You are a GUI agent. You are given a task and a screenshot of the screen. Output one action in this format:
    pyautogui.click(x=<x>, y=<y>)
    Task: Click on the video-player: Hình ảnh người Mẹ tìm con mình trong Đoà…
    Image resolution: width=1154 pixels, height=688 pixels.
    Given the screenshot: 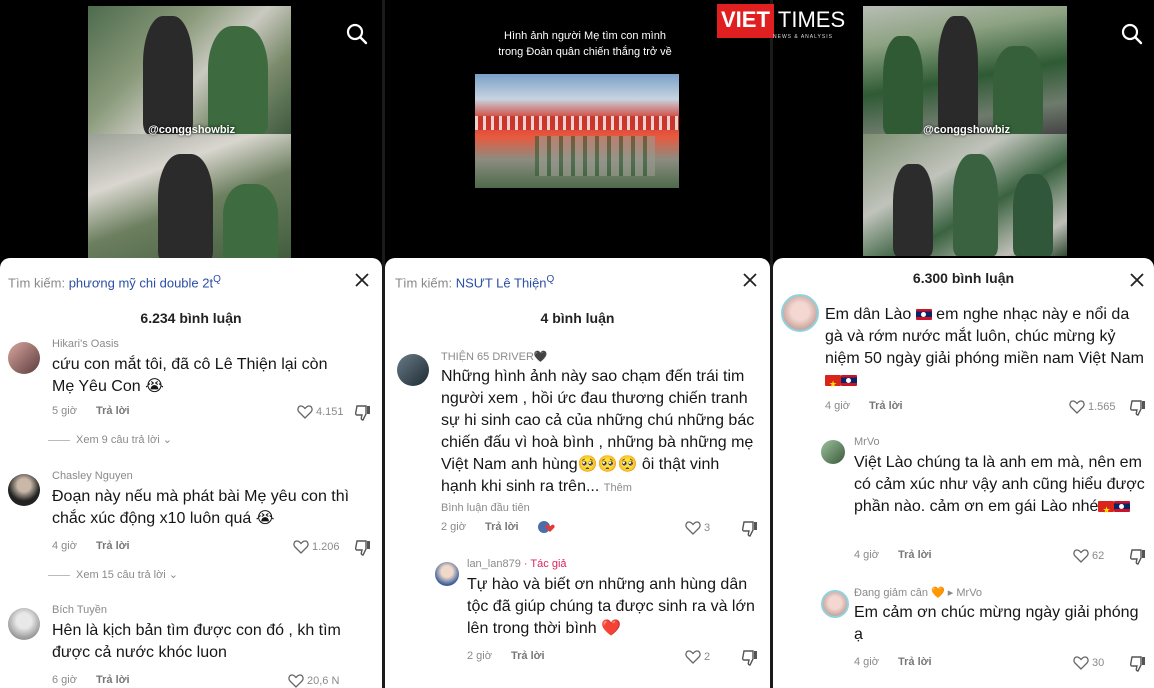 What is the action you would take?
    pyautogui.click(x=577, y=131)
    